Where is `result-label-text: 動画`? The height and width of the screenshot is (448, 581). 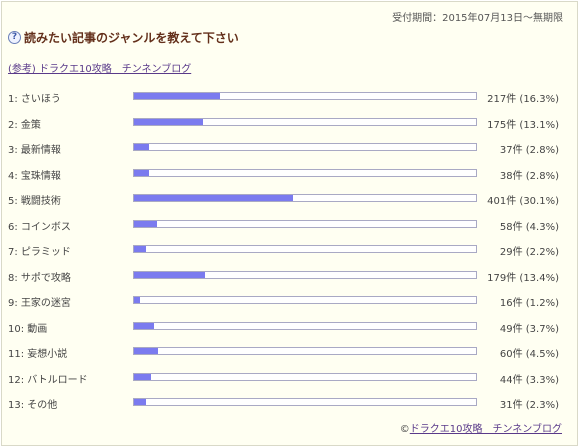
result-label-text: 動画 is located at coordinates (37, 329).